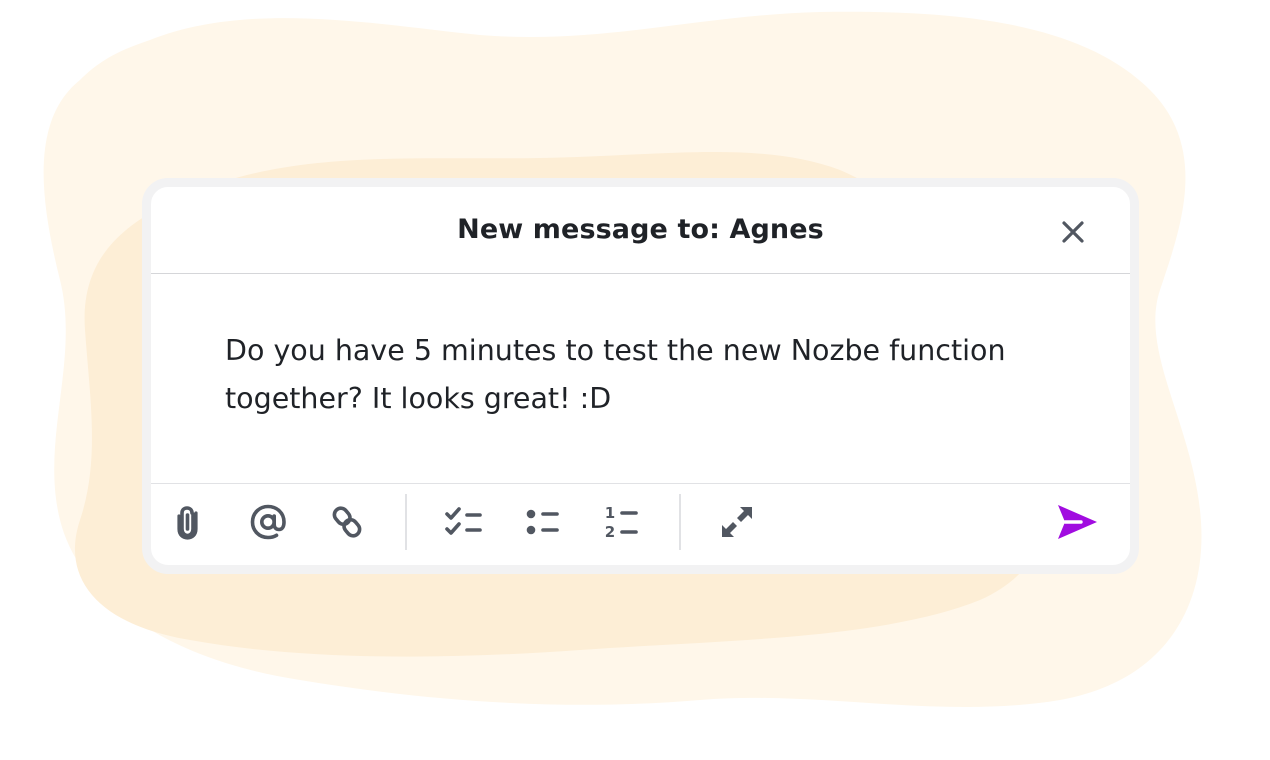  I want to click on dialog-title: New message to: Agnes, so click(640, 229).